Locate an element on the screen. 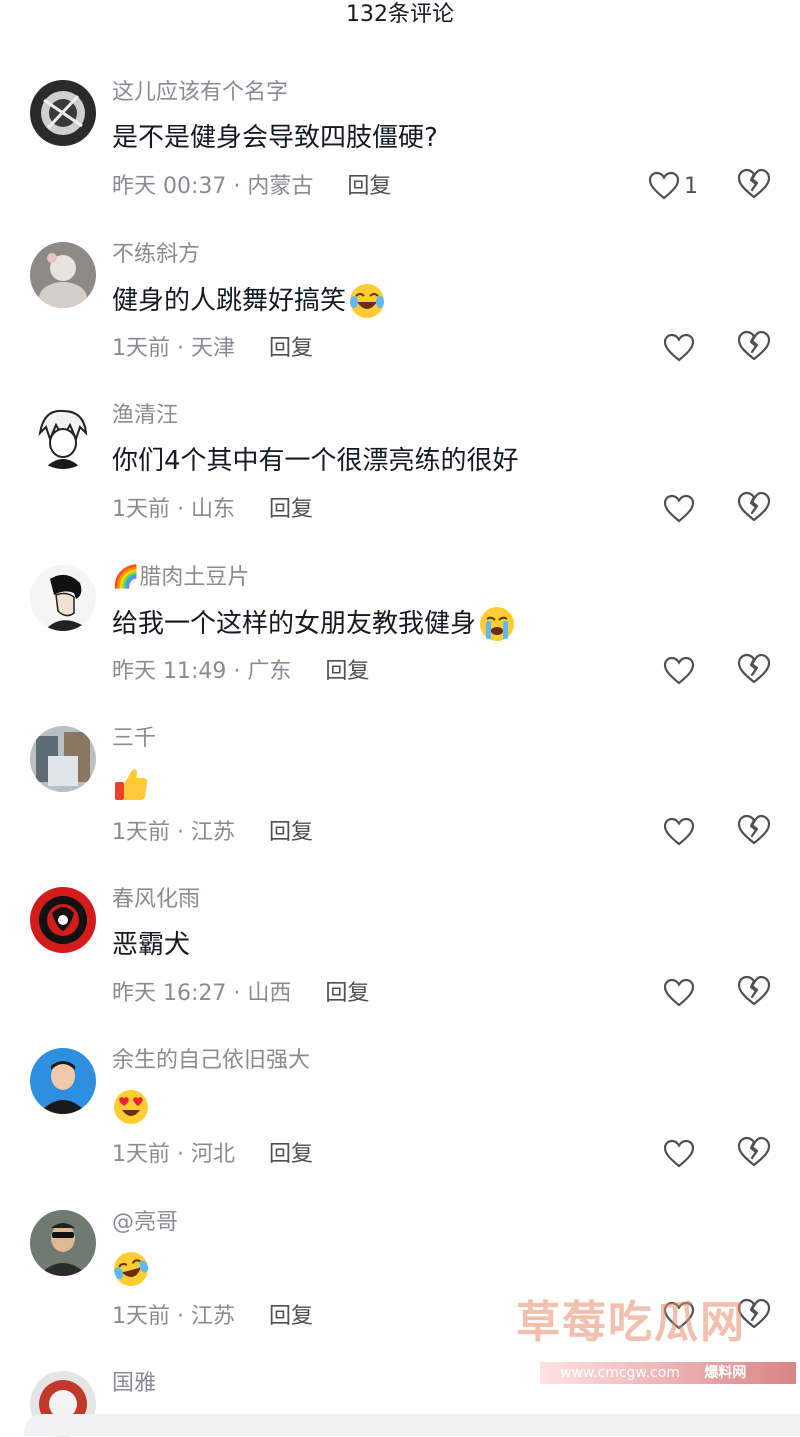  comment-meta: 昨天 11:49 · 广东 回复 is located at coordinates (240, 672).